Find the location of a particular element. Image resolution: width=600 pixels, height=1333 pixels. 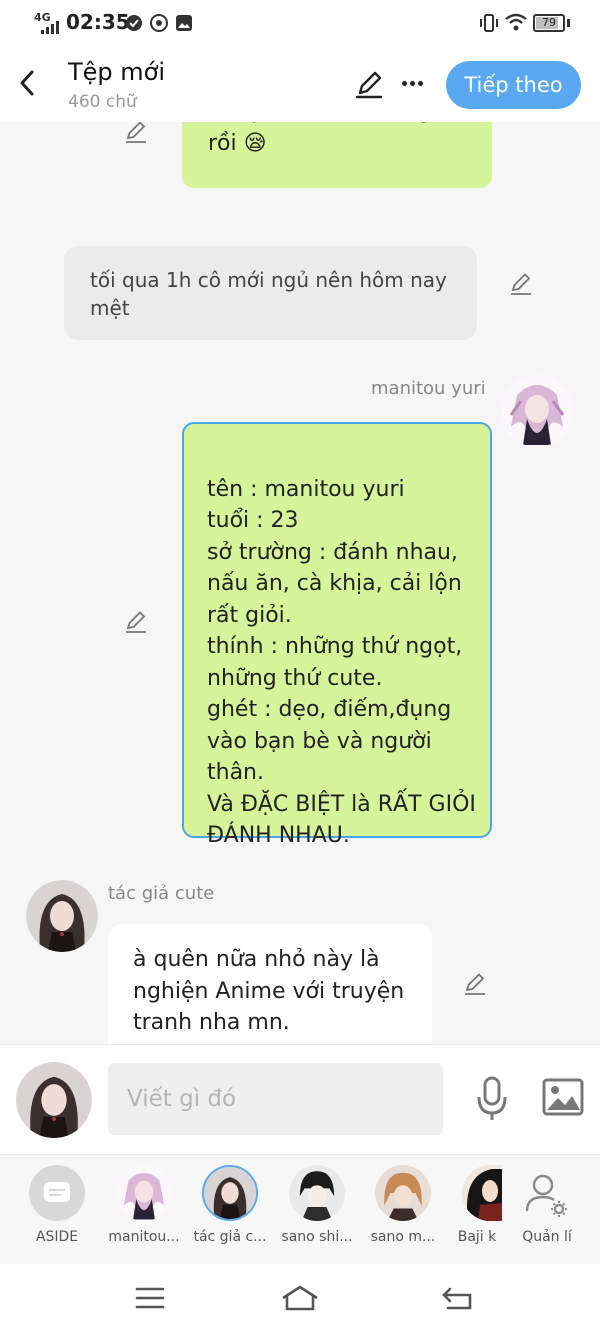

page-title: Tệp mới is located at coordinates (117, 72).